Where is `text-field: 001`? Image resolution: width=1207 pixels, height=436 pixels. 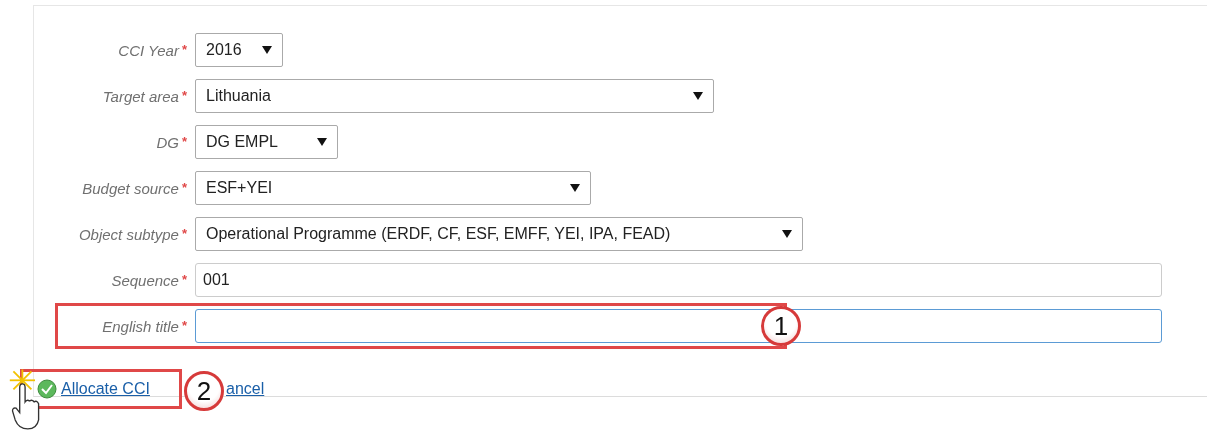 text-field: 001 is located at coordinates (678, 280).